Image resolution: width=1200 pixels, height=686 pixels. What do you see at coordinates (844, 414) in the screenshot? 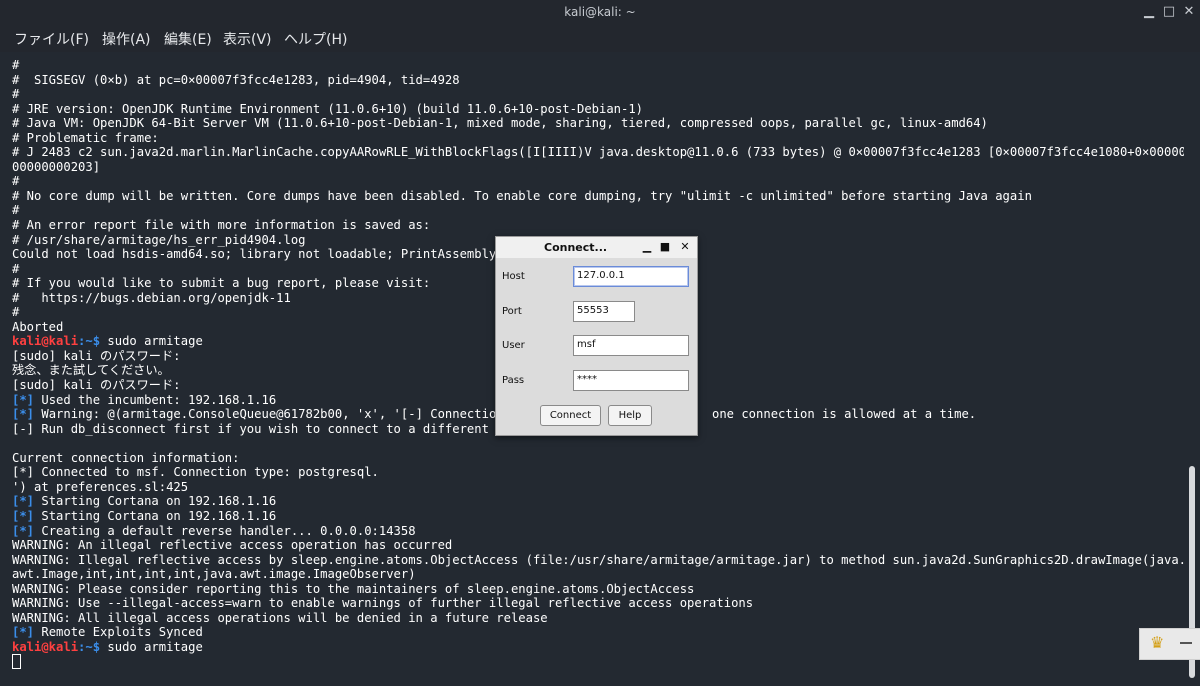
I see `warning-tail: one connection is allowed at a time.` at bounding box center [844, 414].